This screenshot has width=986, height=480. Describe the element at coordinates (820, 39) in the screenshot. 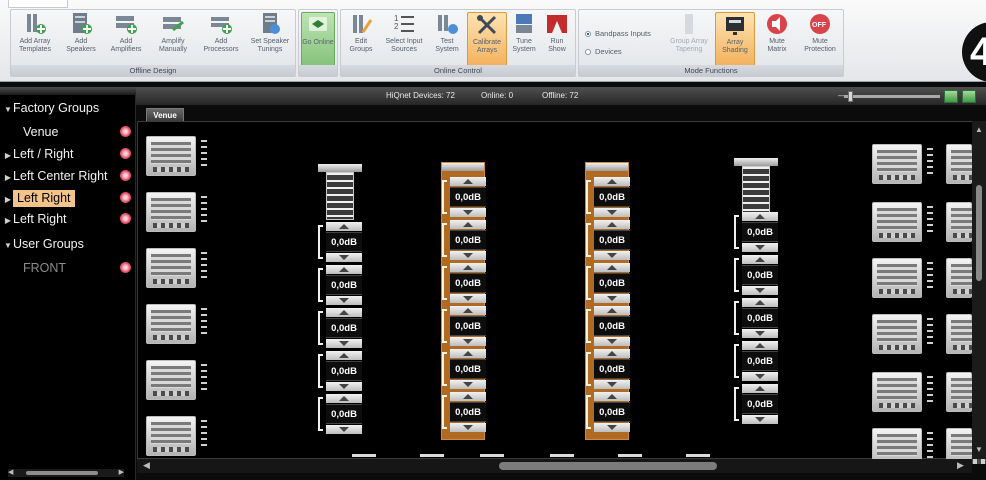

I see `mute-protection-button: OFF Mute Protection` at that location.